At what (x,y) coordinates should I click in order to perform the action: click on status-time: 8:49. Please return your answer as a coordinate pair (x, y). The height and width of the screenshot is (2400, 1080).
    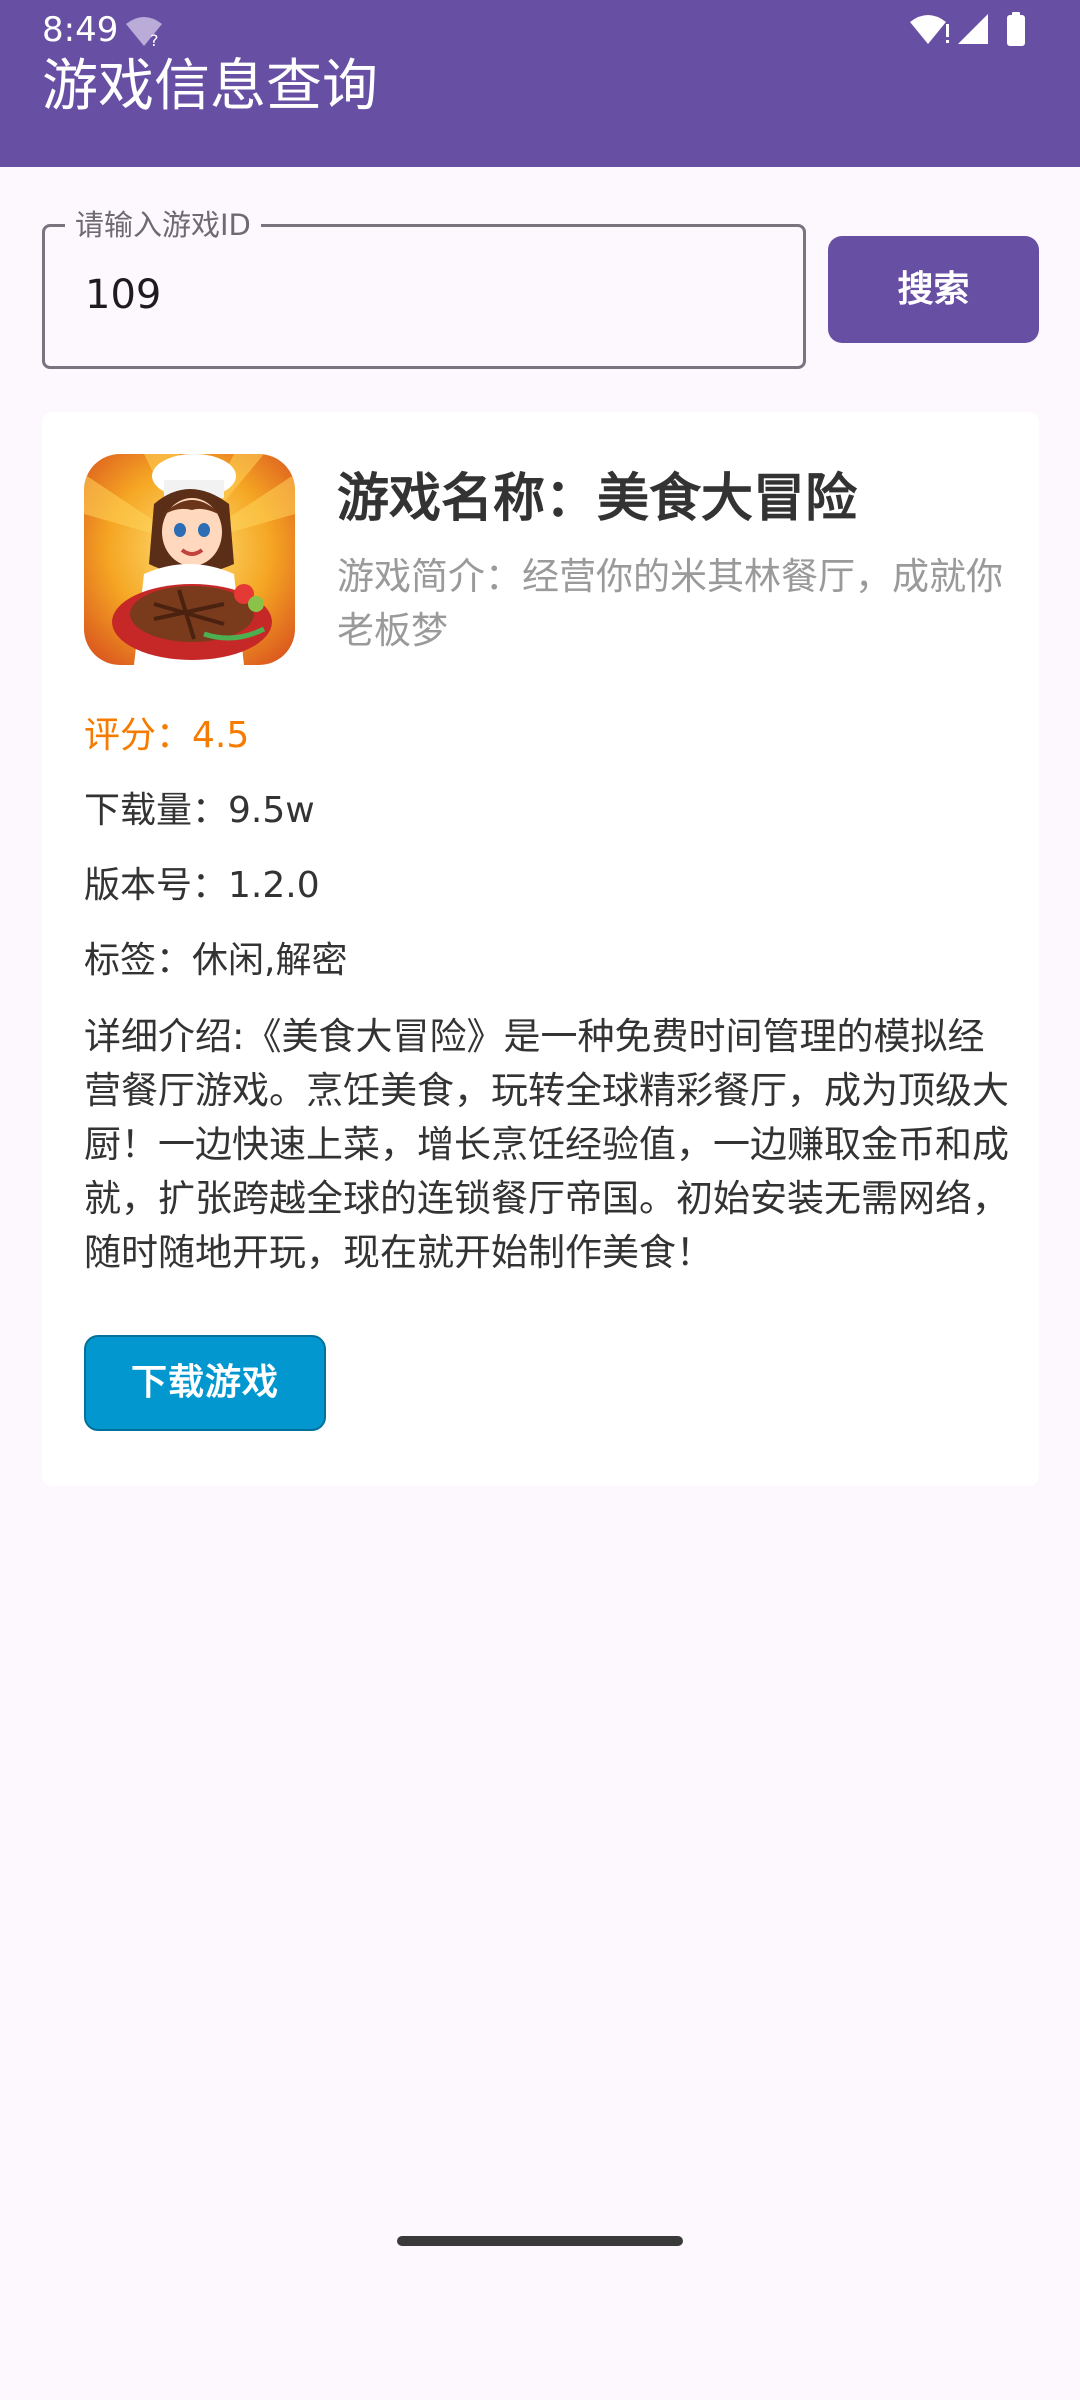
    Looking at the image, I should click on (80, 30).